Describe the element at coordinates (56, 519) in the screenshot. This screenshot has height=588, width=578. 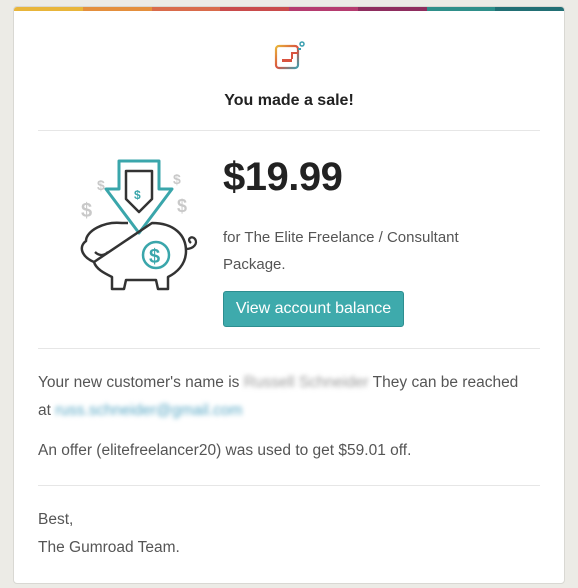
I see `signoff-line1: Best,` at that location.